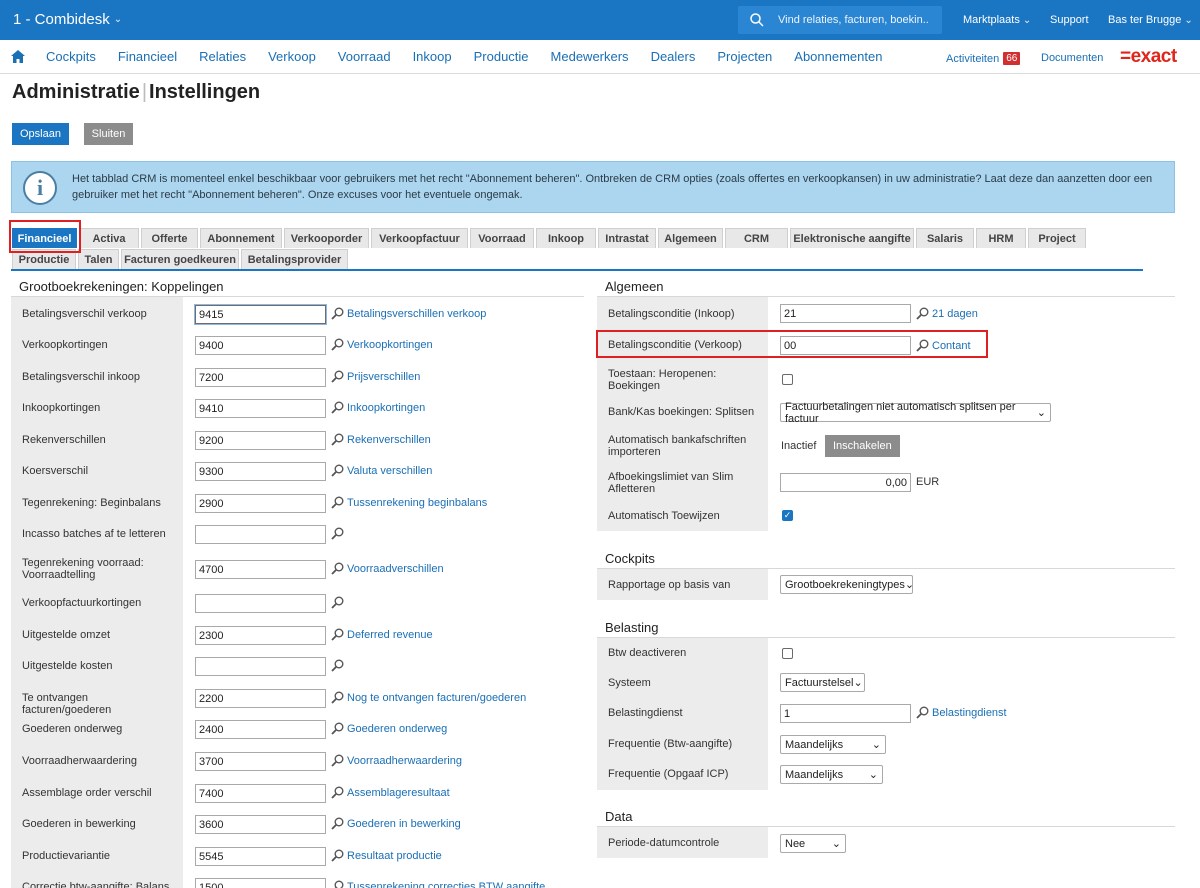 Image resolution: width=1200 pixels, height=888 pixels. I want to click on save-button: Opslaan, so click(40, 134).